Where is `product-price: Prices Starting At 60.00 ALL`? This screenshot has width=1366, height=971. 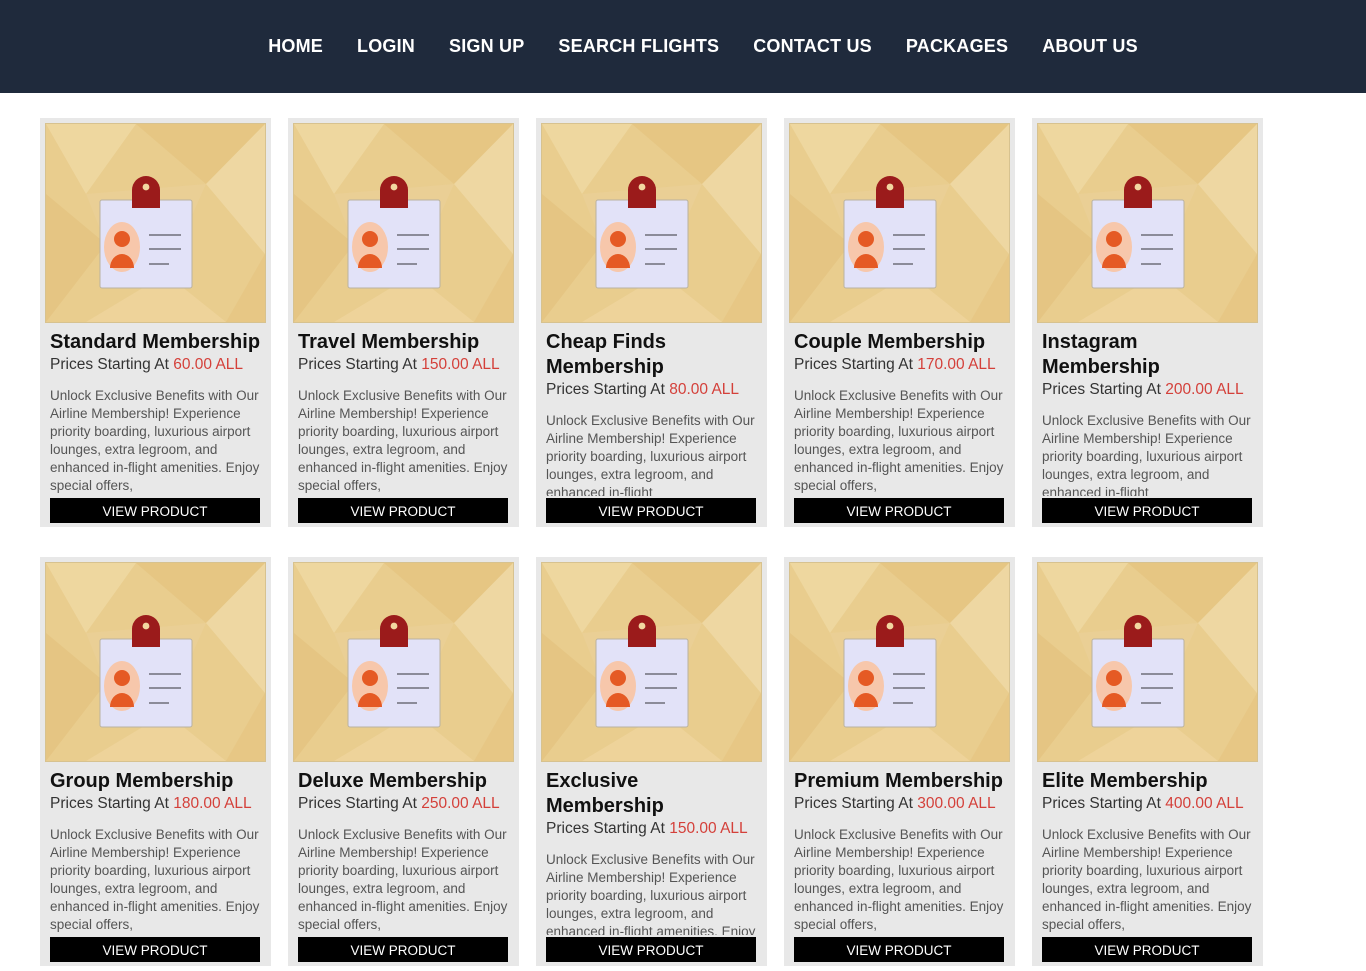
product-price: Prices Starting At 60.00 ALL is located at coordinates (156, 365).